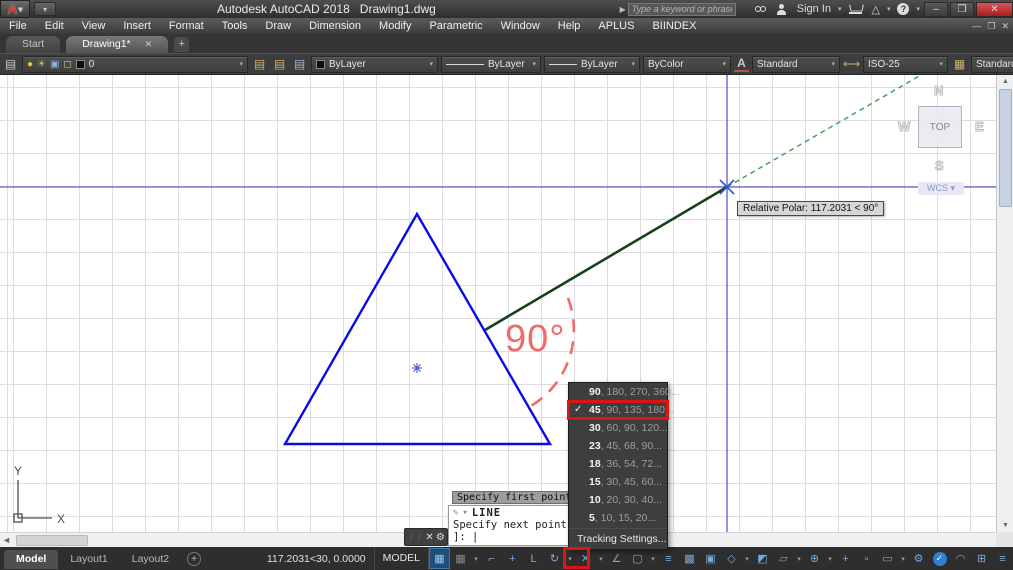 The width and height of the screenshot is (1013, 570). Describe the element at coordinates (980, 127) in the screenshot. I see `viewcube-east: E` at that location.